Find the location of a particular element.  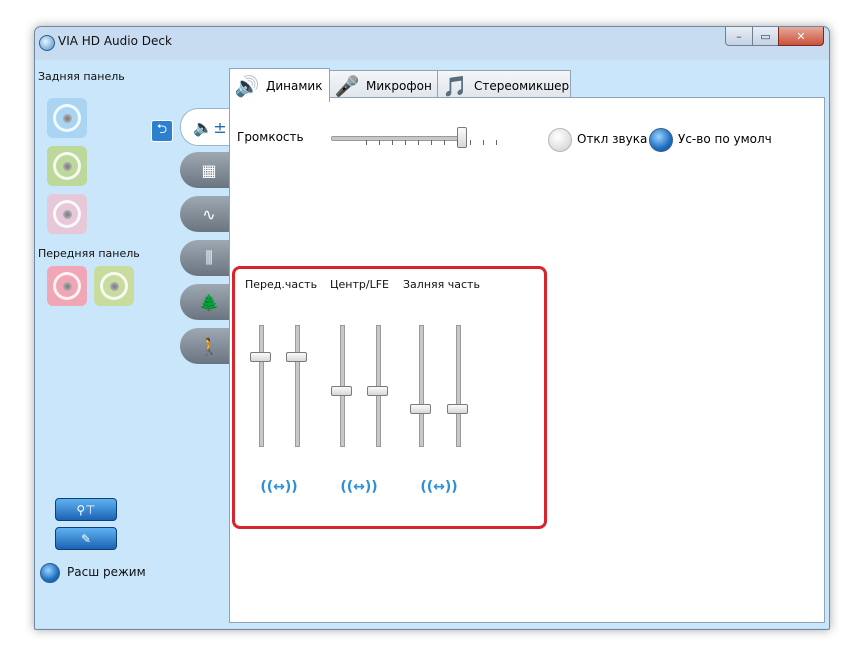

tab-speaker: 🔊 Динамик is located at coordinates (279, 85).